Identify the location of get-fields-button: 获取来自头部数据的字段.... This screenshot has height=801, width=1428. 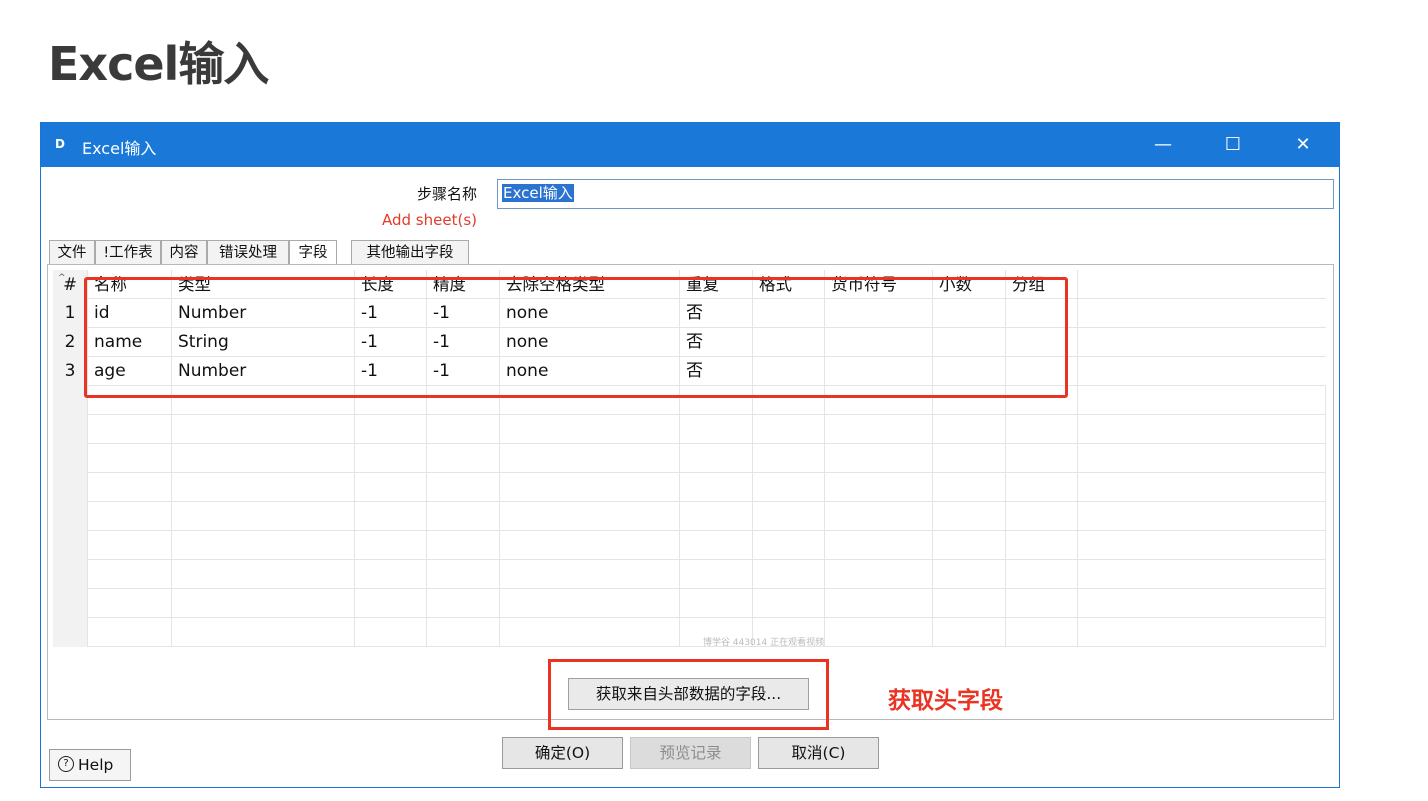
(688, 694).